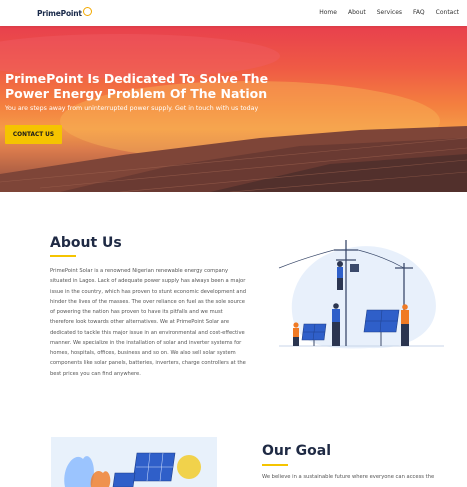 This screenshot has height=487, width=467. Describe the element at coordinates (389, 12) in the screenshot. I see `nav-link-services: Services` at that location.